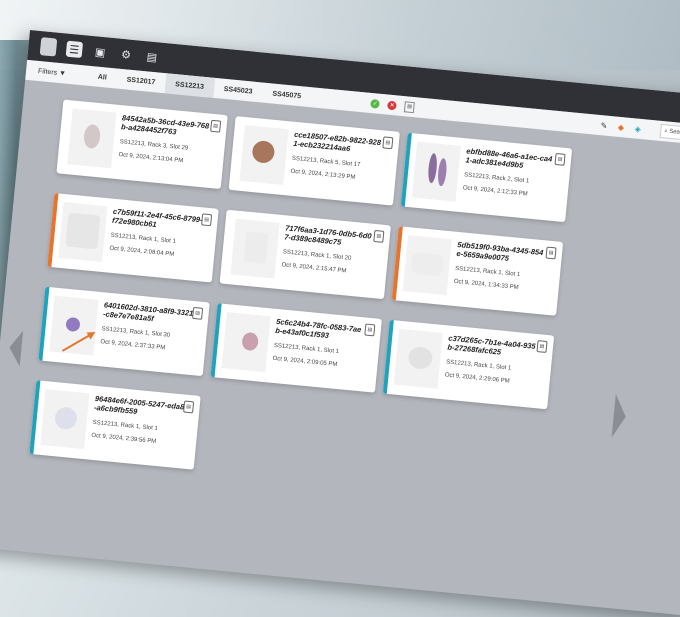 Image resolution: width=680 pixels, height=617 pixels. What do you see at coordinates (492, 345) in the screenshot?
I see `card-id: c37d265c-7b1e-4a04-935b-27268fafc625` at bounding box center [492, 345].